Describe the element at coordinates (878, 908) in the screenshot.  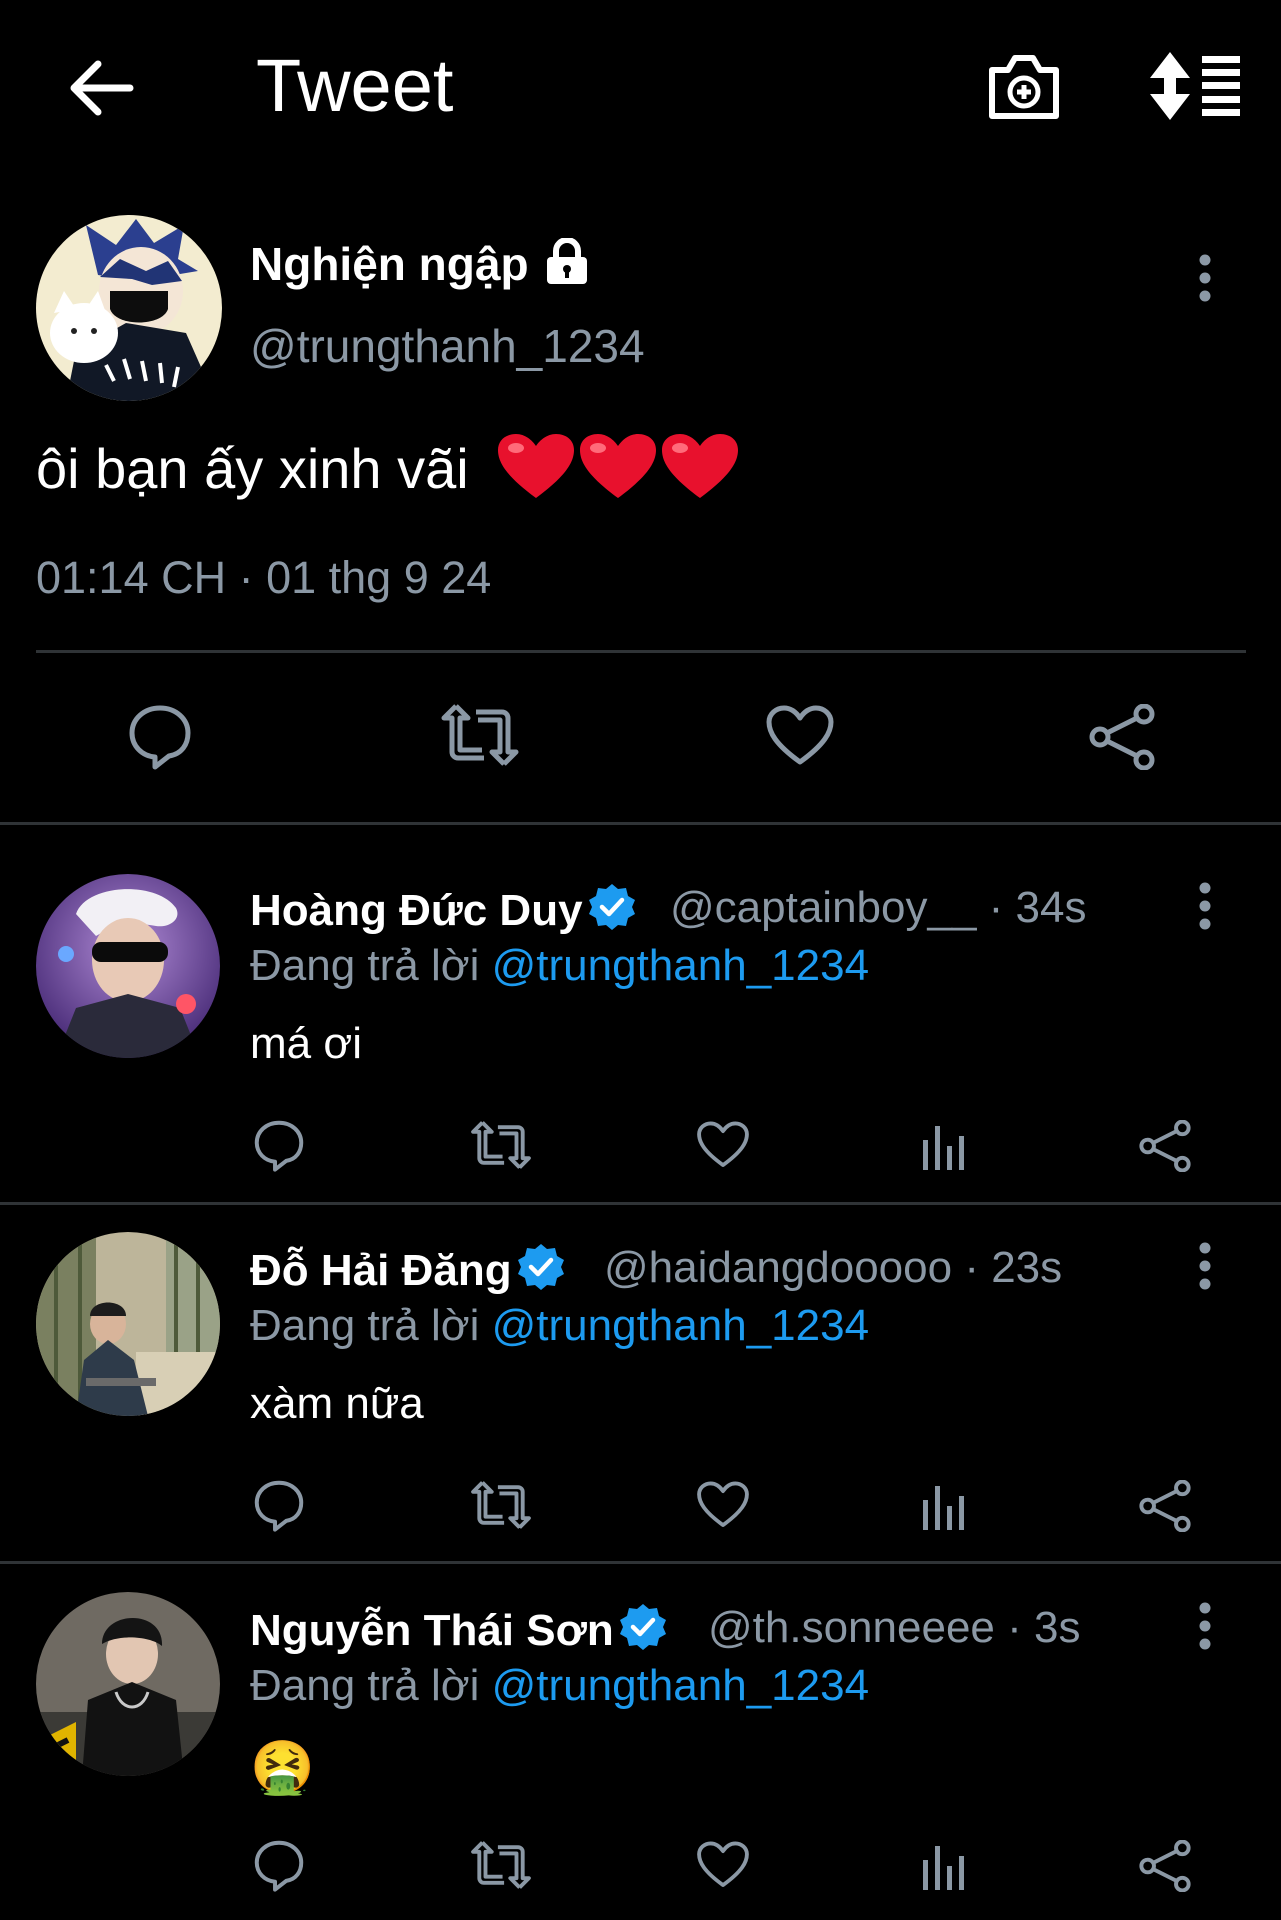
I see `reply-handle-time: @captainboy__ · 34s` at that location.